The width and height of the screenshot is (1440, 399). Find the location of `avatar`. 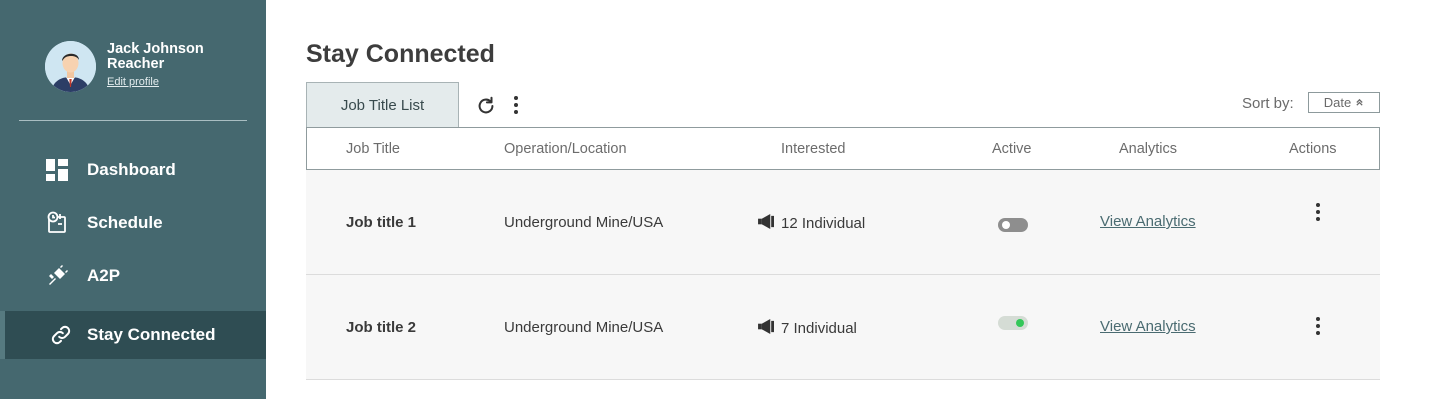

avatar is located at coordinates (70, 66).